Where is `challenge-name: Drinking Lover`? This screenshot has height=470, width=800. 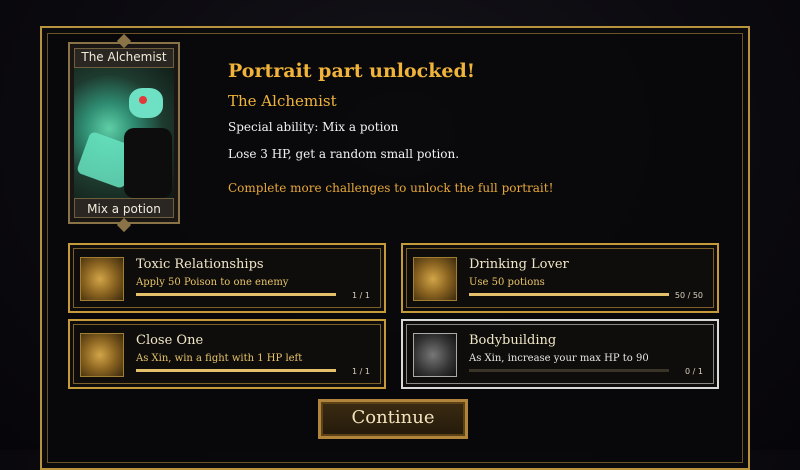
challenge-name: Drinking Lover is located at coordinates (519, 264).